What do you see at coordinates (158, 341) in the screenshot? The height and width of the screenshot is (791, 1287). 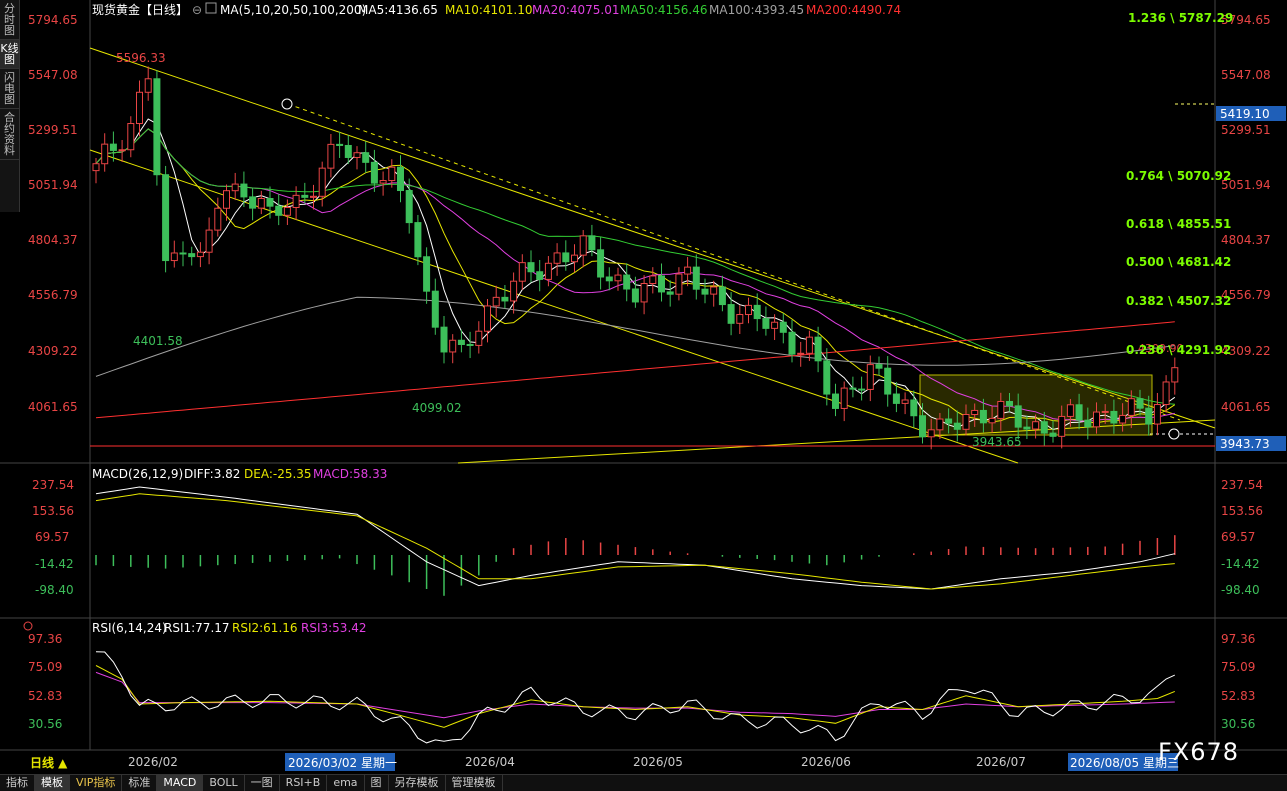 I see `annotation-low-1: 4401.58` at bounding box center [158, 341].